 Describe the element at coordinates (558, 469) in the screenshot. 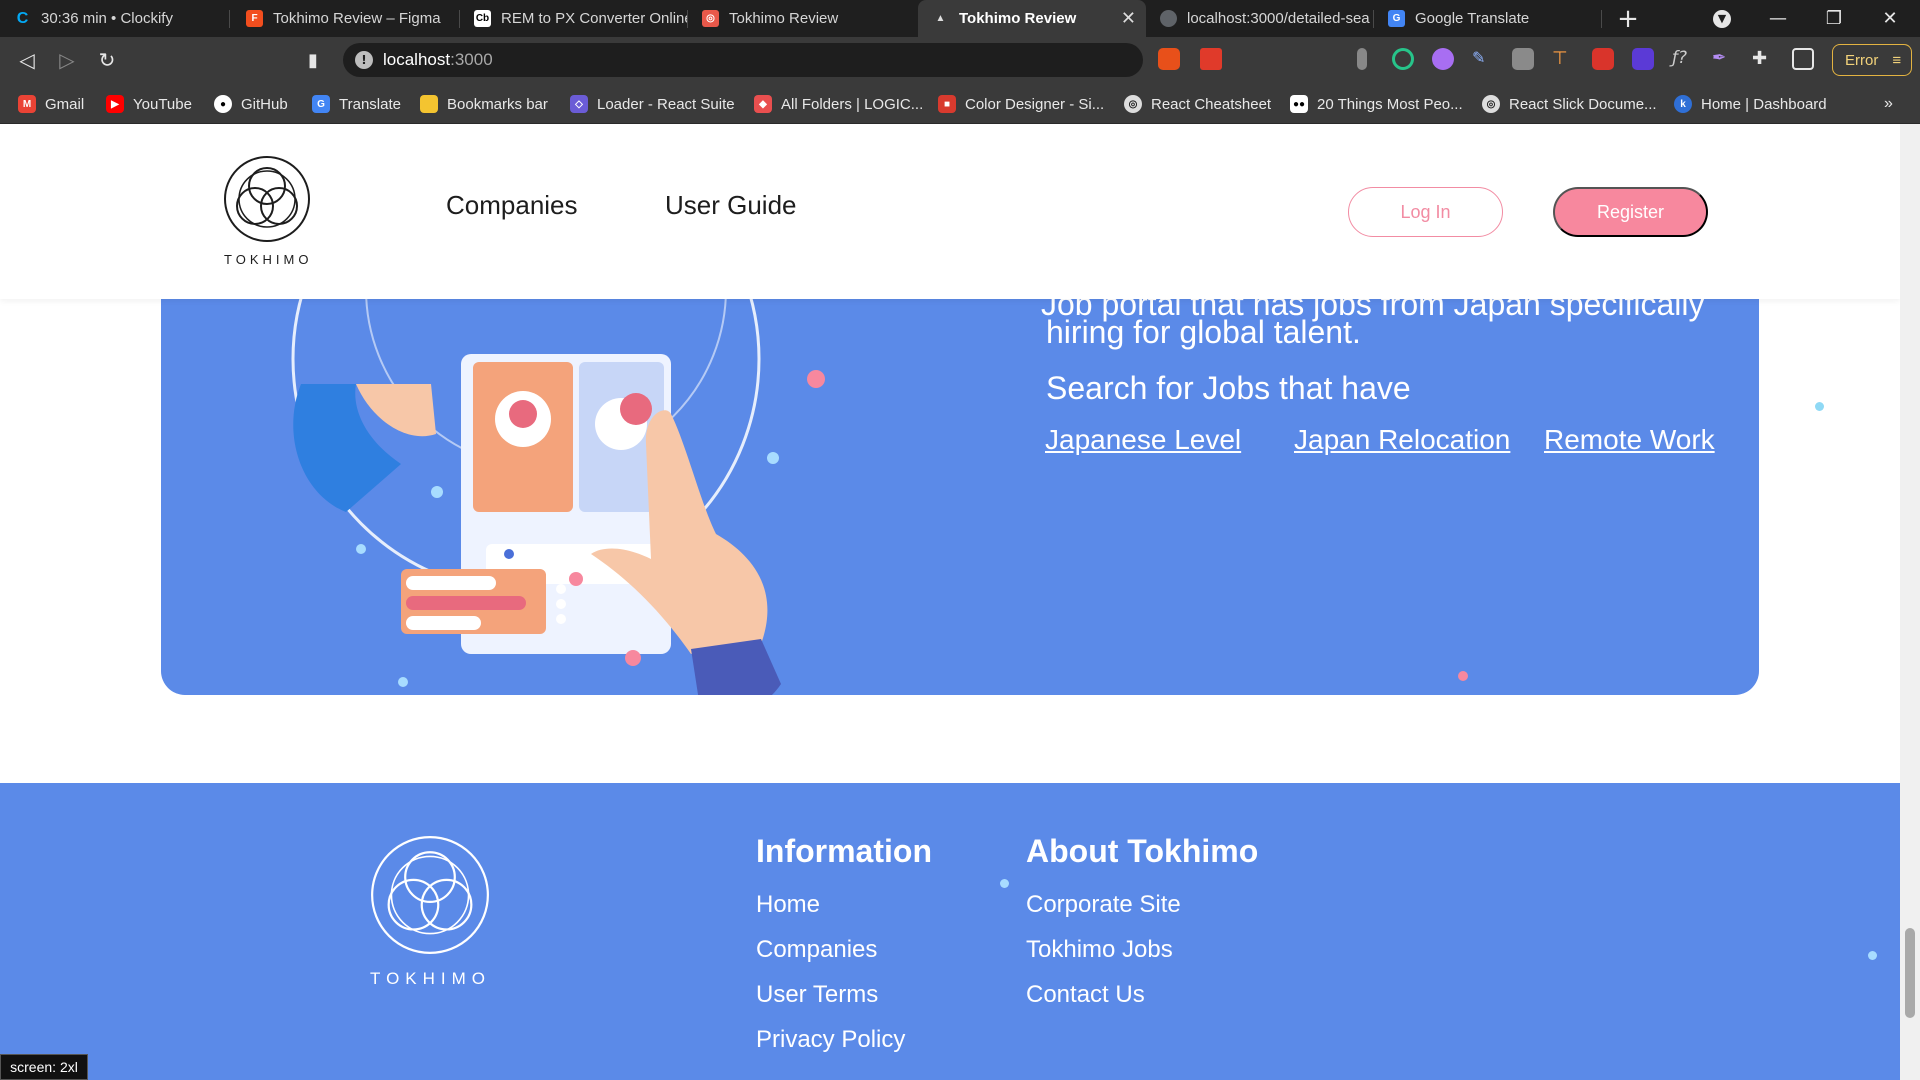

I see `hero-illustration` at that location.